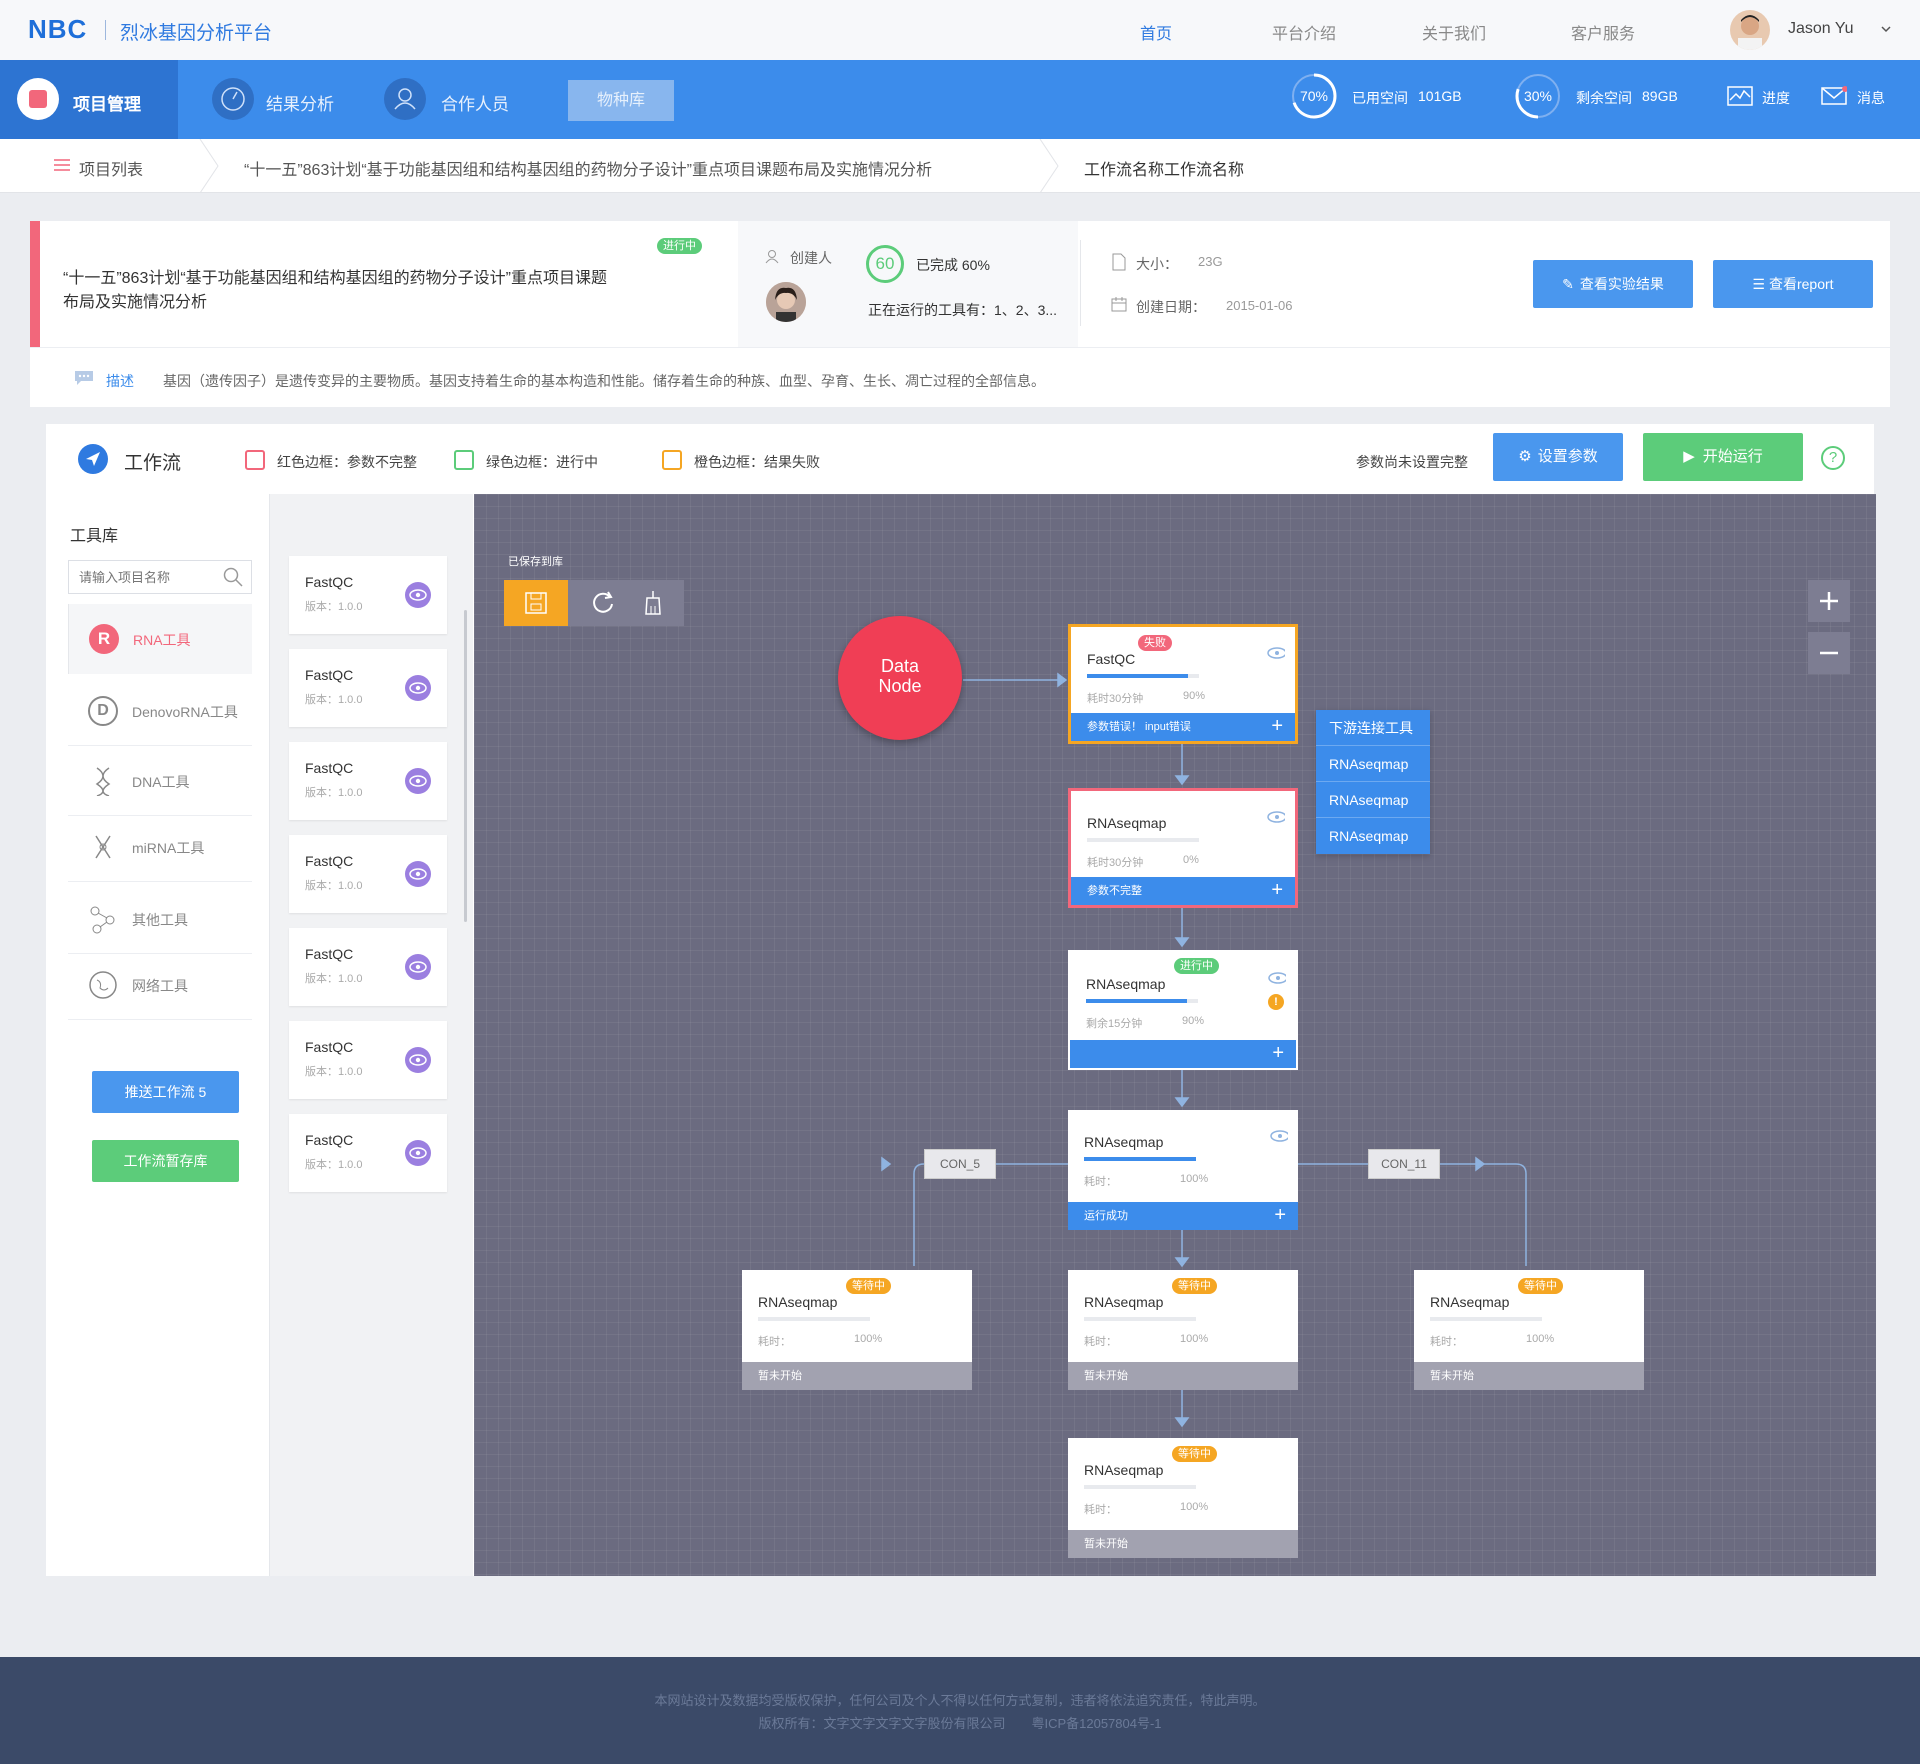  Describe the element at coordinates (1793, 284) in the screenshot. I see `view-report-button: ☰ 查看report` at that location.